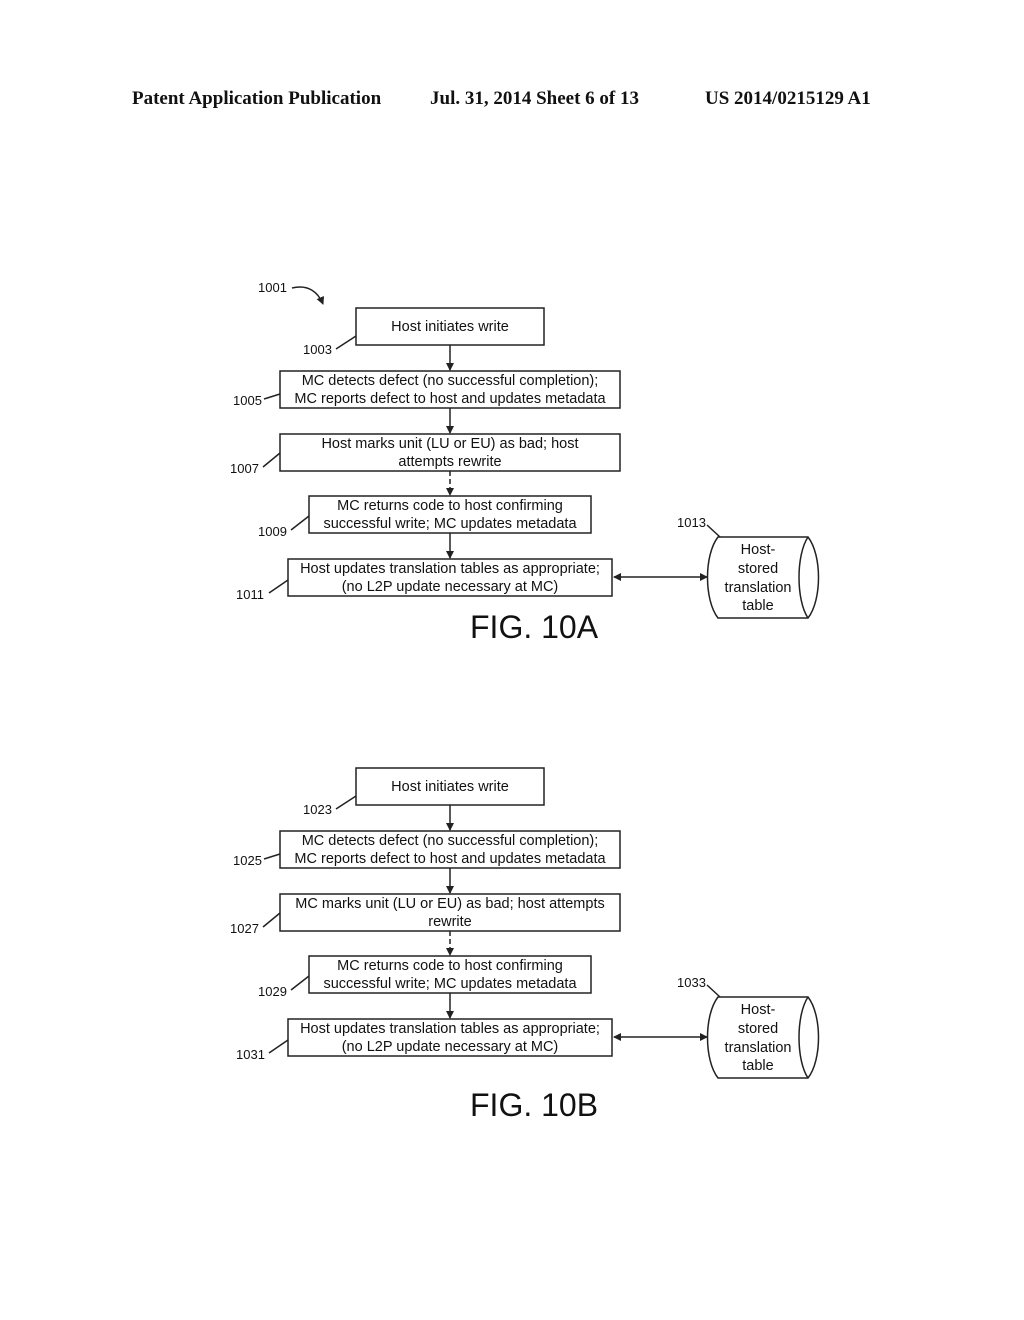  I want to click on storage-1033-line4: table, so click(757, 1066).